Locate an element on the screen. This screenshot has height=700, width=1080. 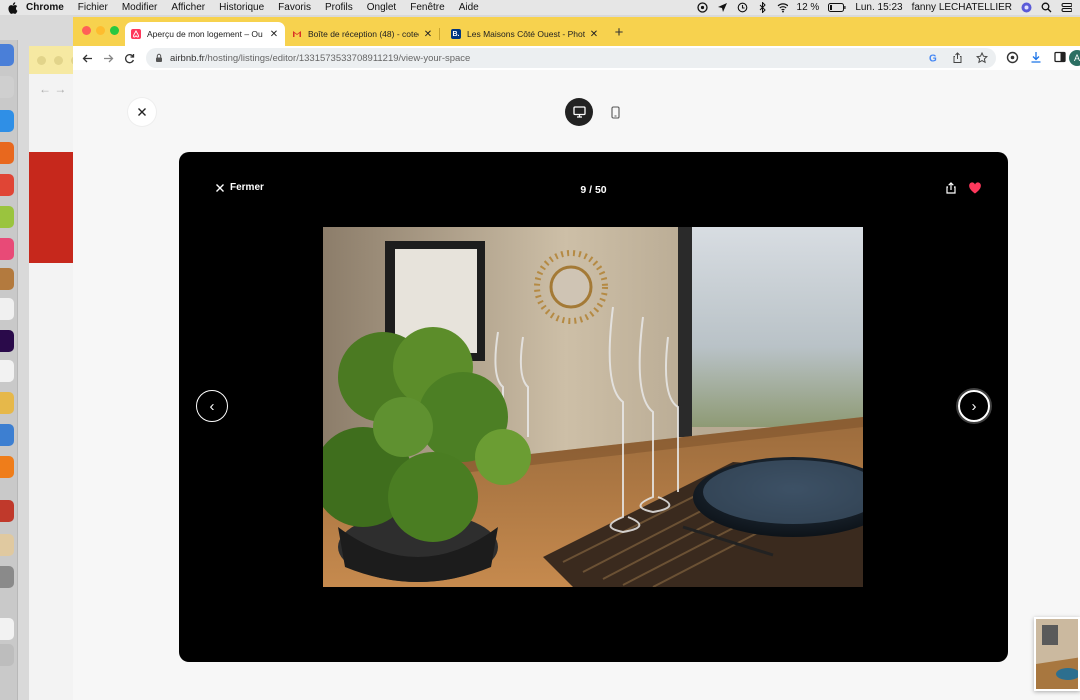
heart-icon is located at coordinates (975, 188).